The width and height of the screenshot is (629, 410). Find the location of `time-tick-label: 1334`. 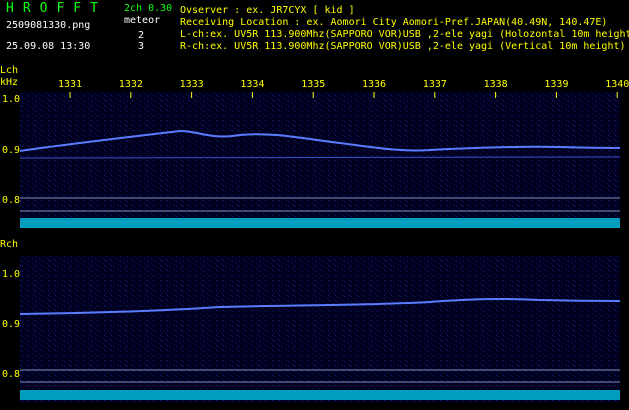

time-tick-label: 1334 is located at coordinates (252, 84).